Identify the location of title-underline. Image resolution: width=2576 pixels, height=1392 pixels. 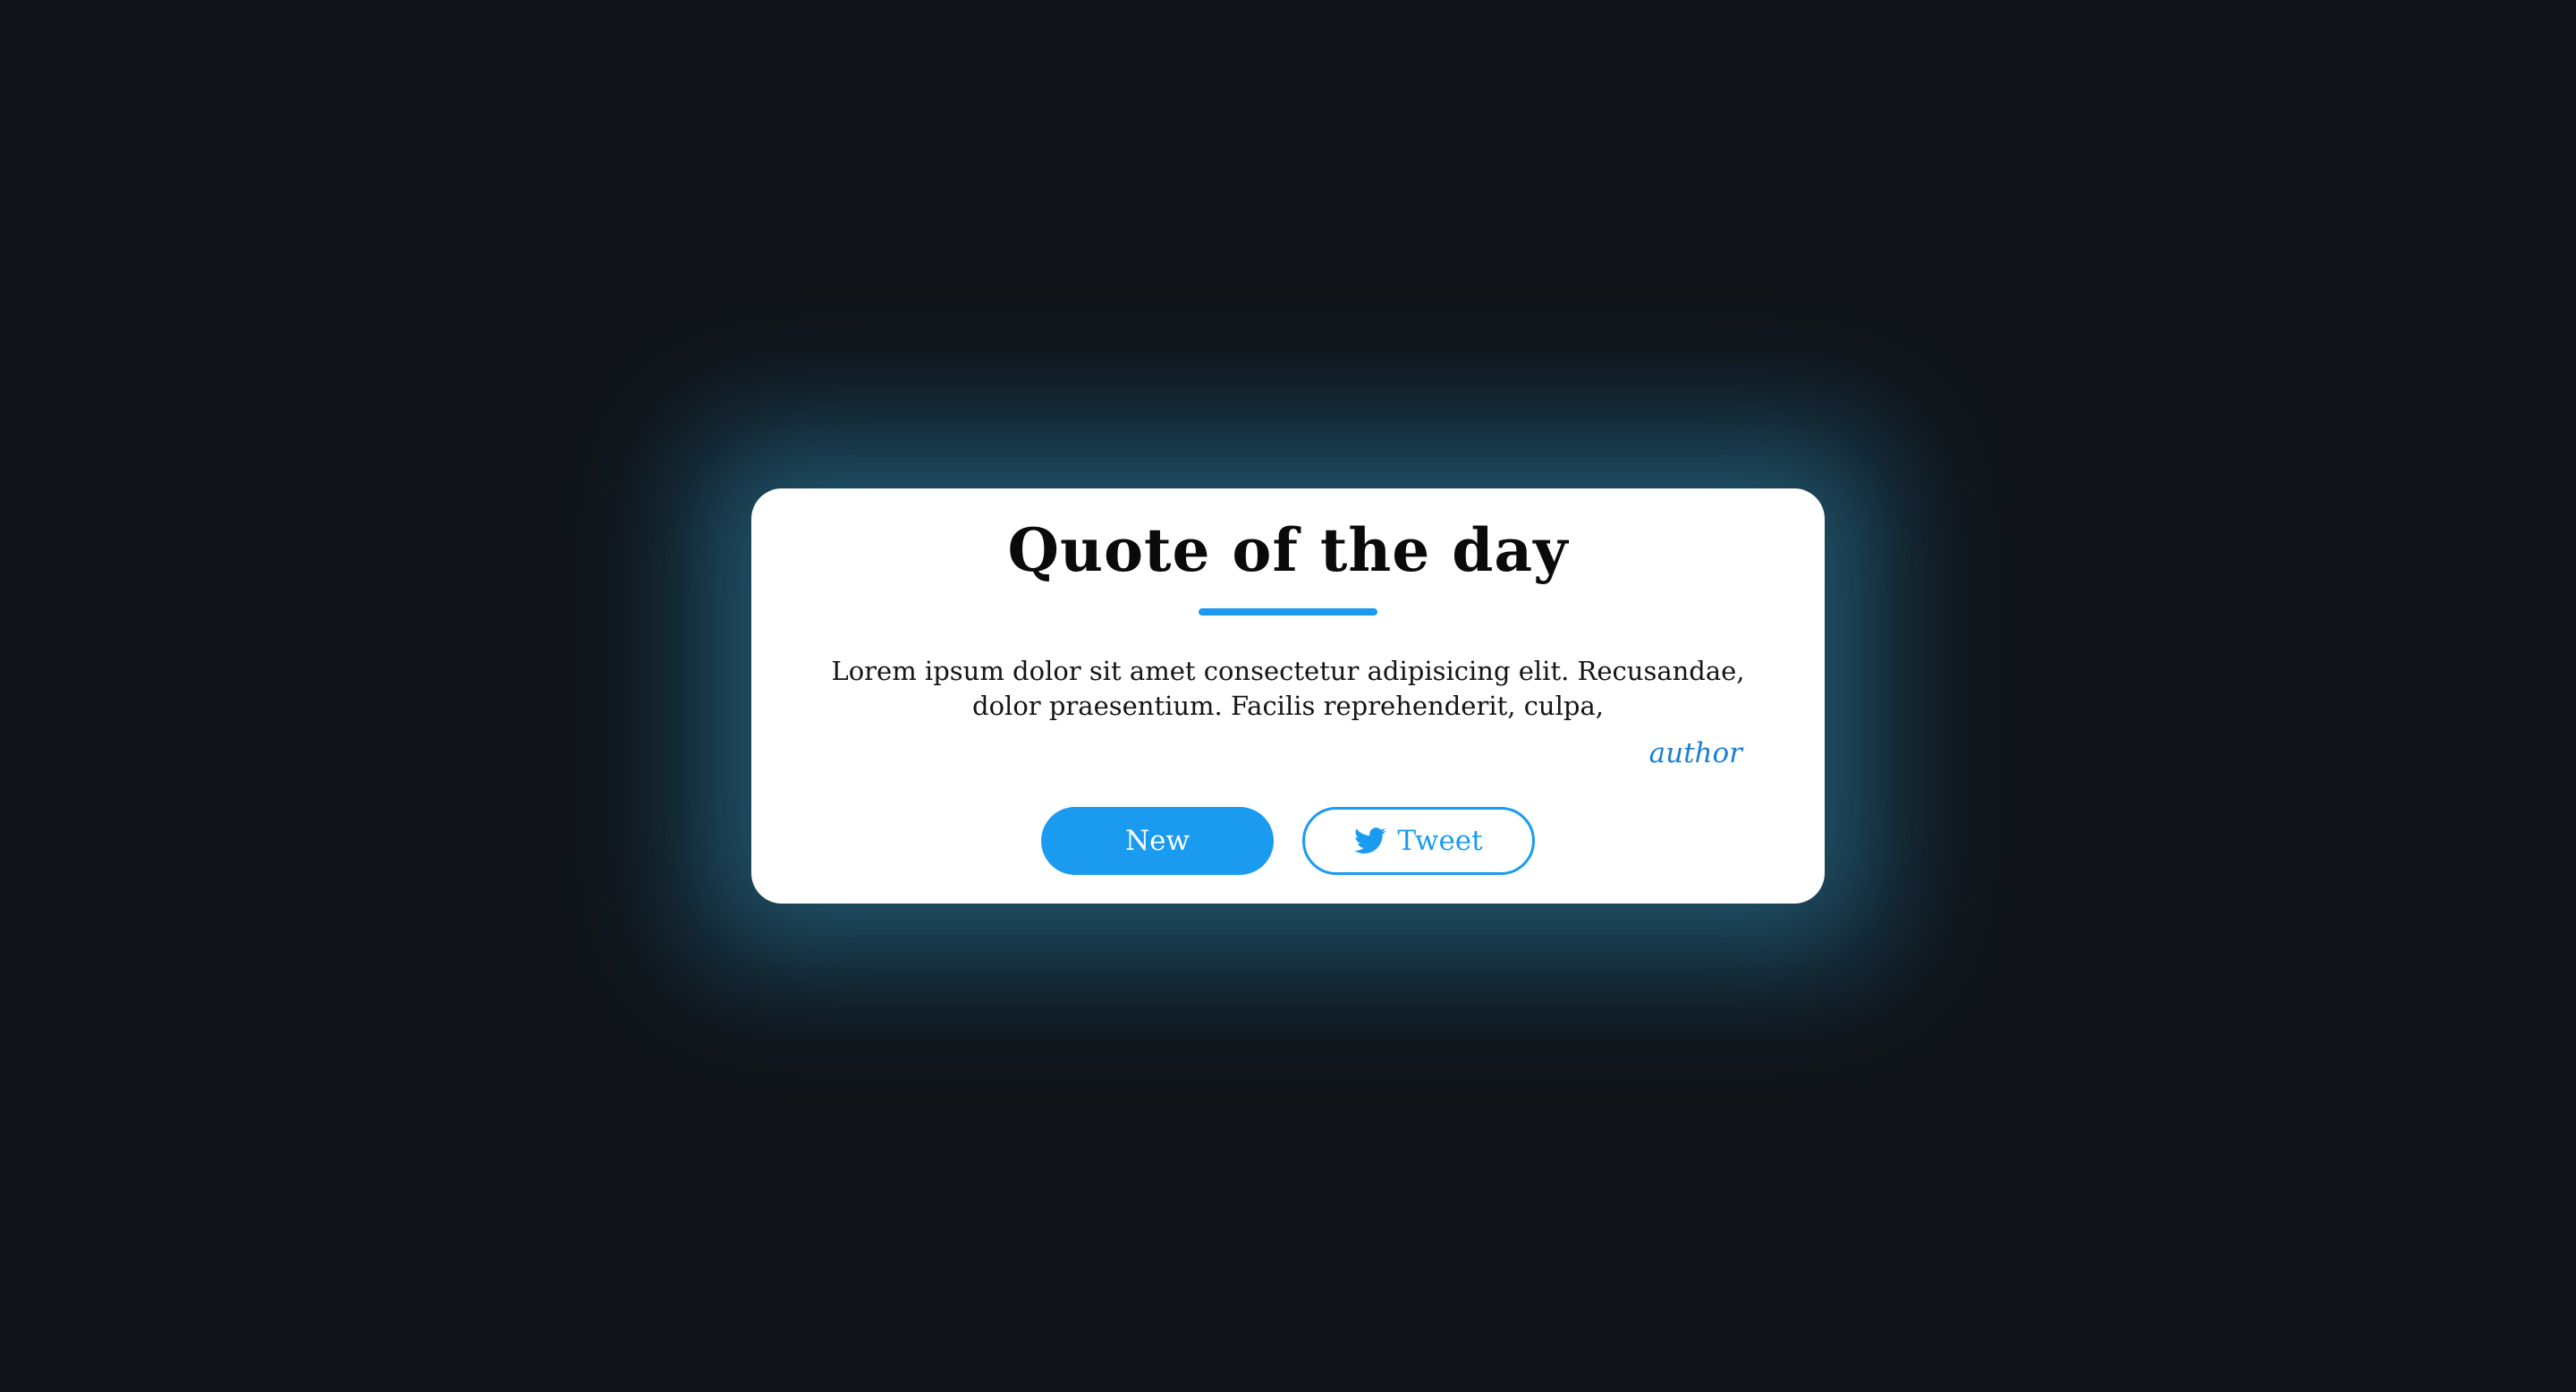
(1288, 611).